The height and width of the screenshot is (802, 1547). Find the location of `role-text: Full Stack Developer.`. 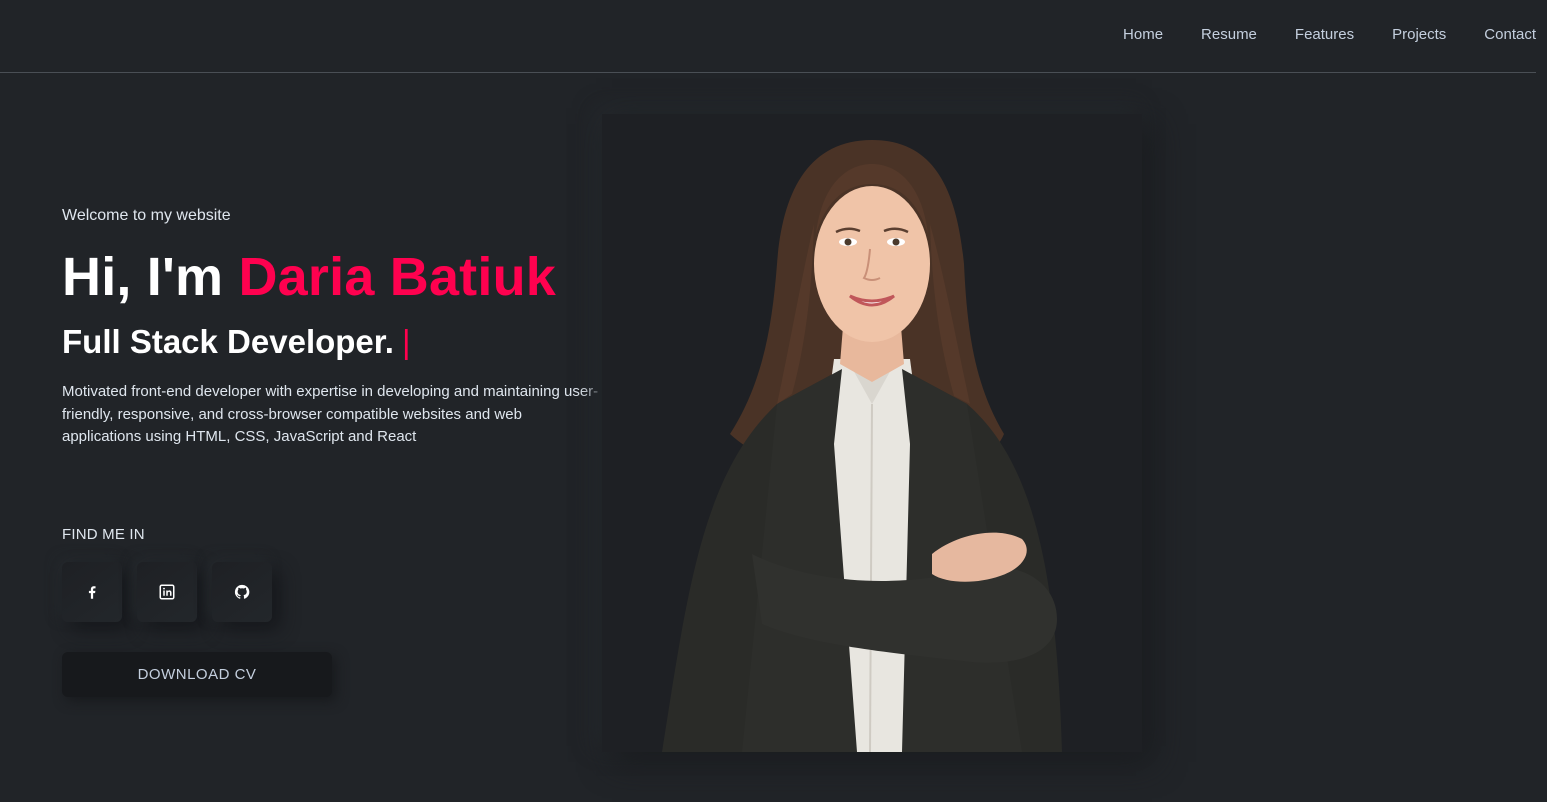

role-text: Full Stack Developer. is located at coordinates (228, 341).